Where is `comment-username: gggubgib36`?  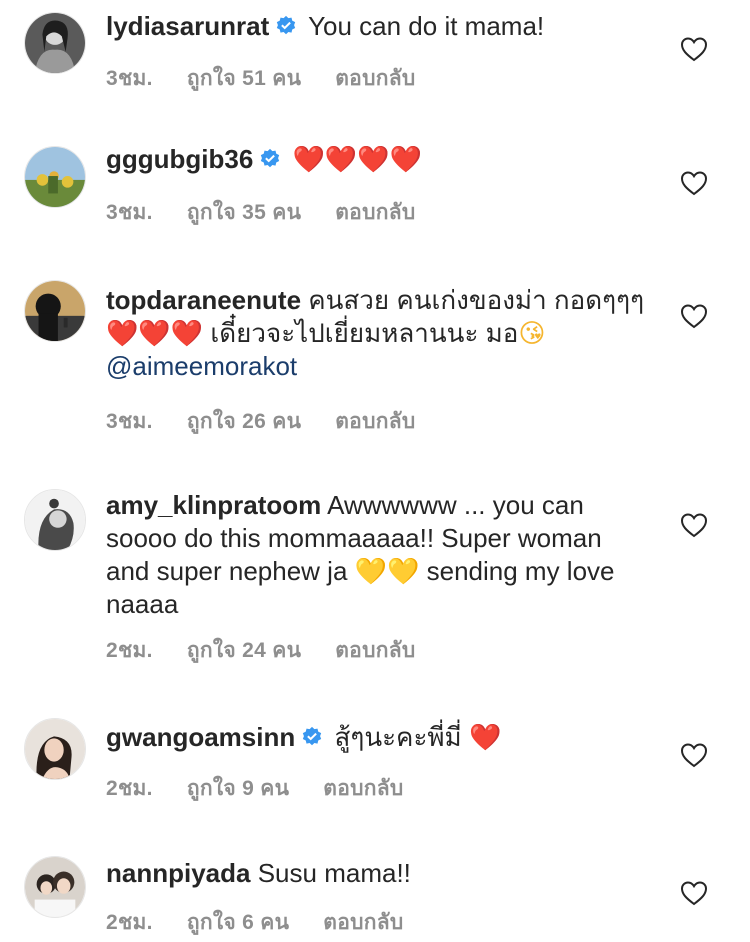
comment-username: gggubgib36 is located at coordinates (179, 159).